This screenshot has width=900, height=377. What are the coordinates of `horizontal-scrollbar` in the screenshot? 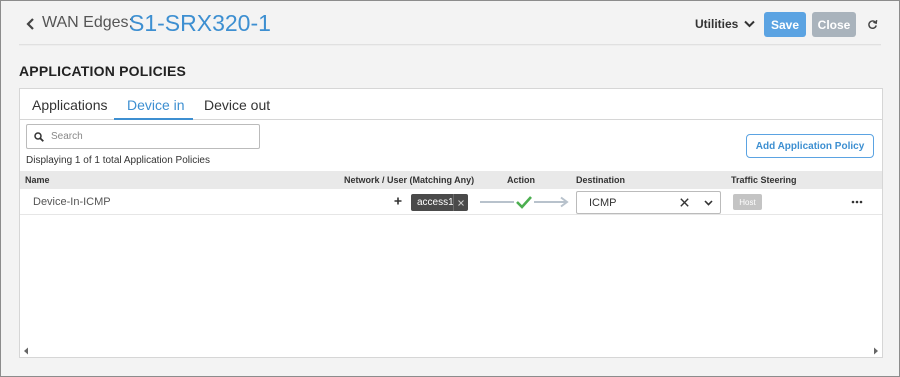 It's located at (451, 351).